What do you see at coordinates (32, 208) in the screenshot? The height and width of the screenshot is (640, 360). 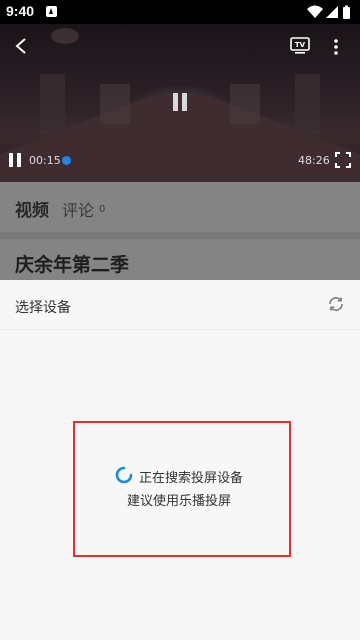 I see `tab-video: 视频` at bounding box center [32, 208].